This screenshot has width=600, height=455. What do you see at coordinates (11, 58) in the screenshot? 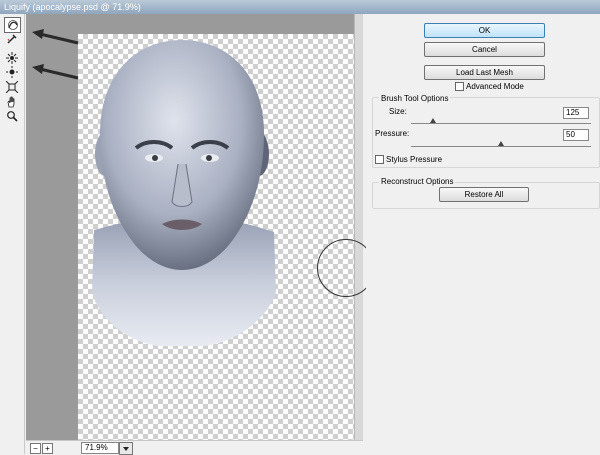
I see `pucker-tool-icon` at bounding box center [11, 58].